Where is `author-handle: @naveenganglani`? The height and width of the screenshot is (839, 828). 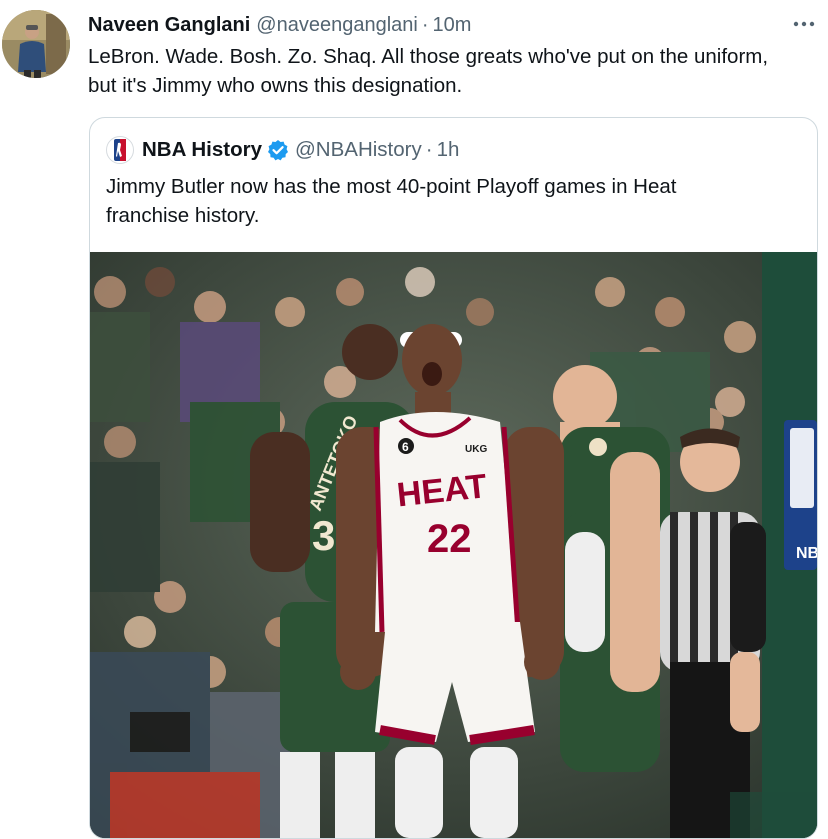 author-handle: @naveenganglani is located at coordinates (337, 25).